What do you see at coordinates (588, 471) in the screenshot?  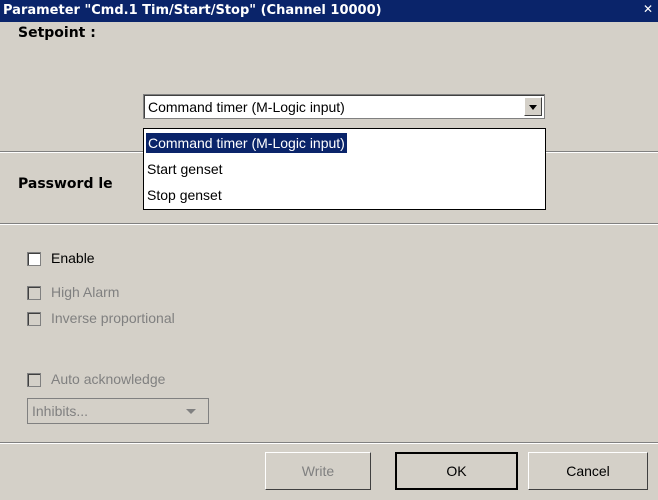 I see `cancel-button: Cancel` at bounding box center [588, 471].